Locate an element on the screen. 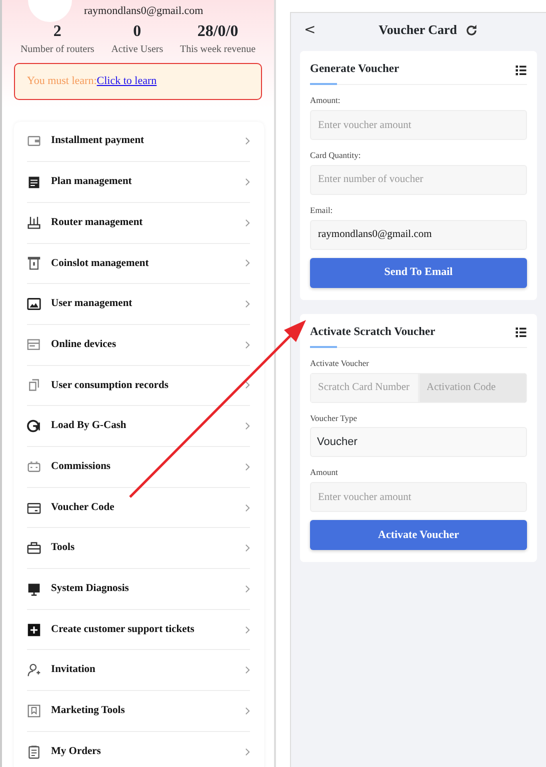 This screenshot has height=767, width=546. field-label: Voucher Type is located at coordinates (334, 418).